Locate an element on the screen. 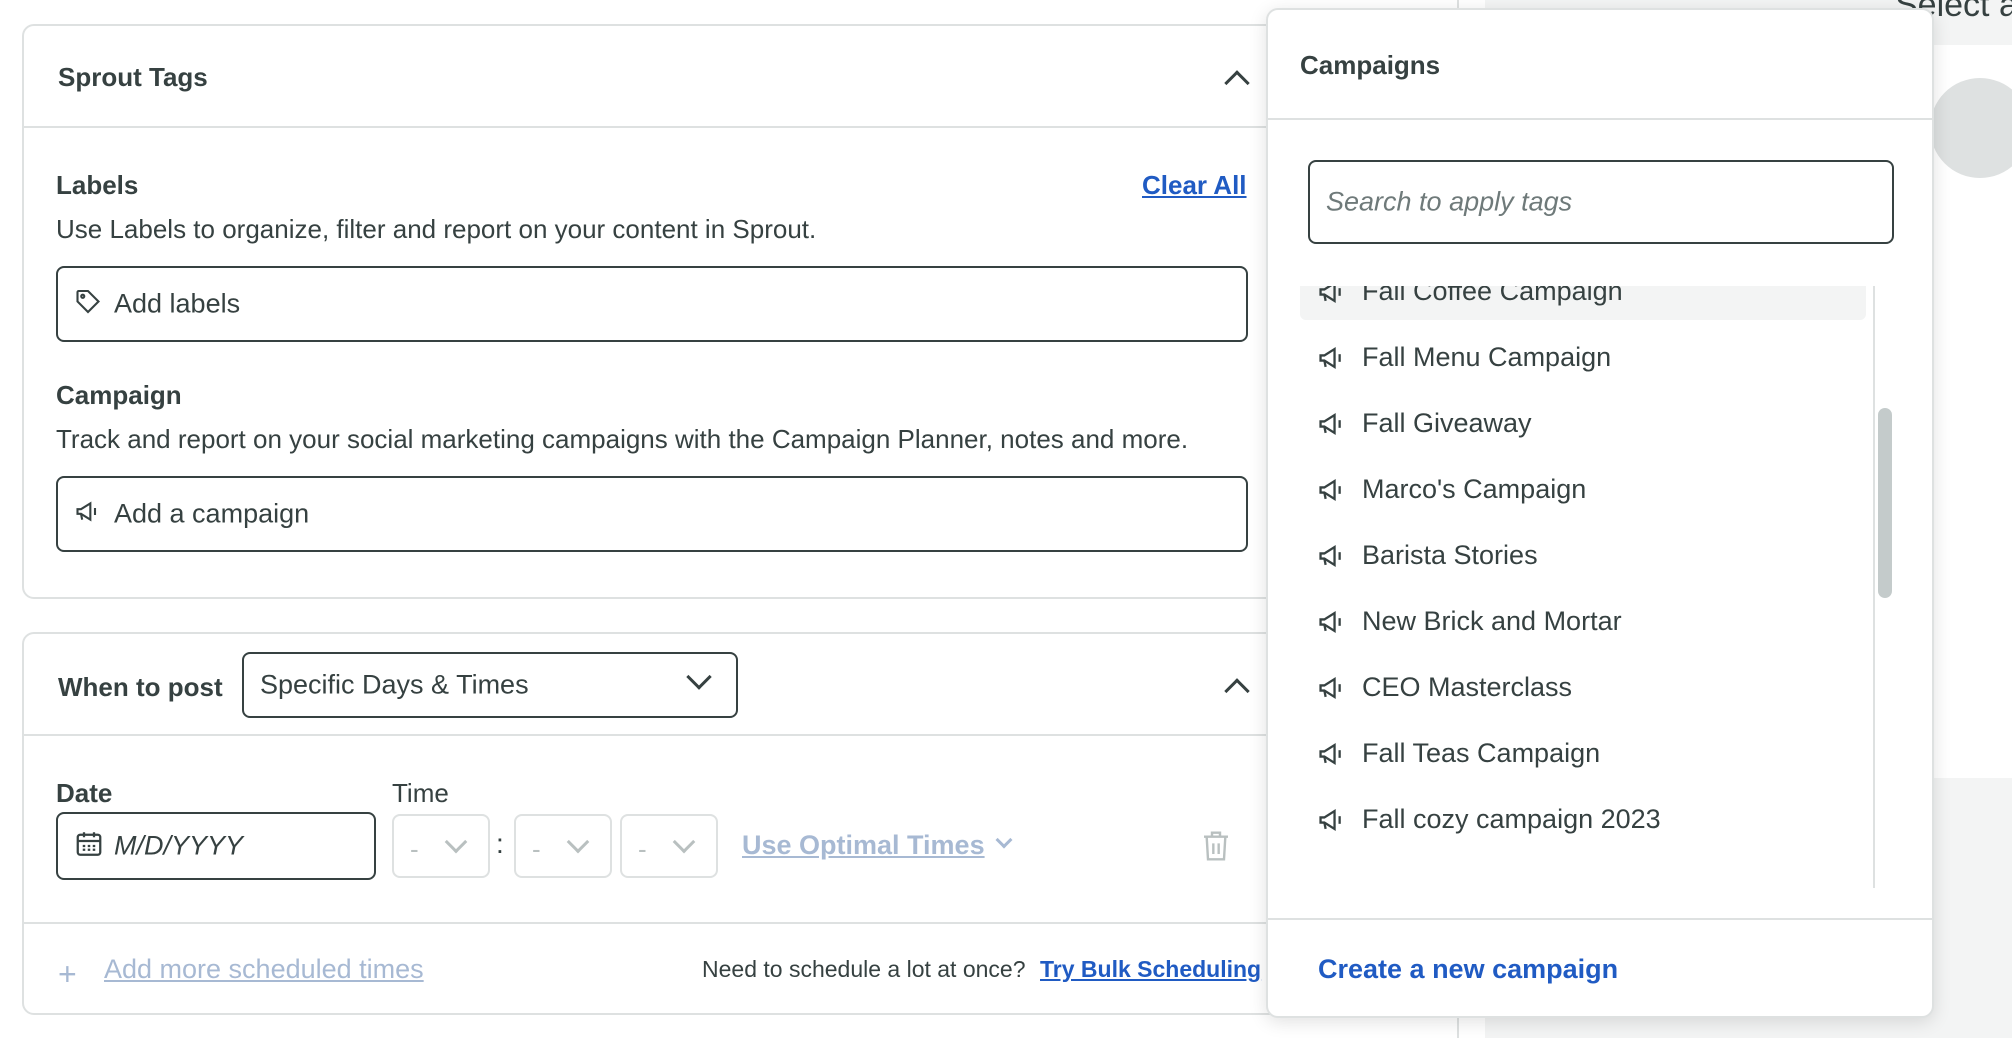 This screenshot has height=1038, width=2012. campaign-item: New Brick and Mortar is located at coordinates (1583, 622).